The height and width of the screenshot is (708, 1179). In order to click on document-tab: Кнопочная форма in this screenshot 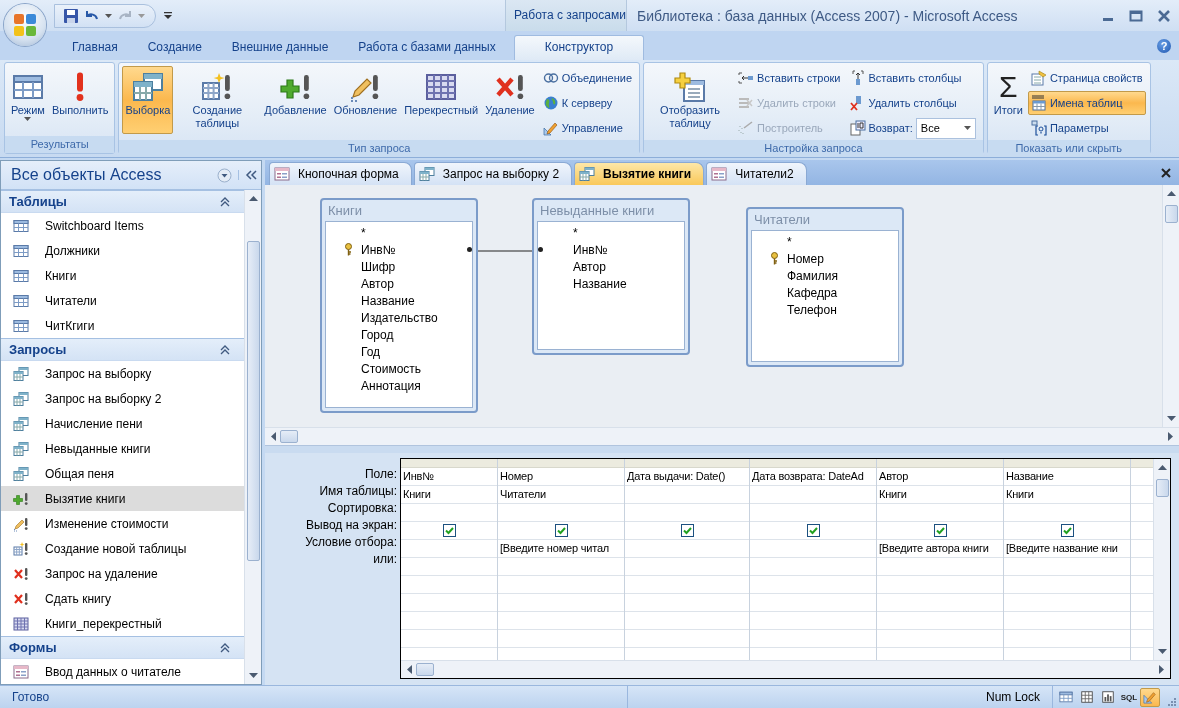, I will do `click(340, 173)`.